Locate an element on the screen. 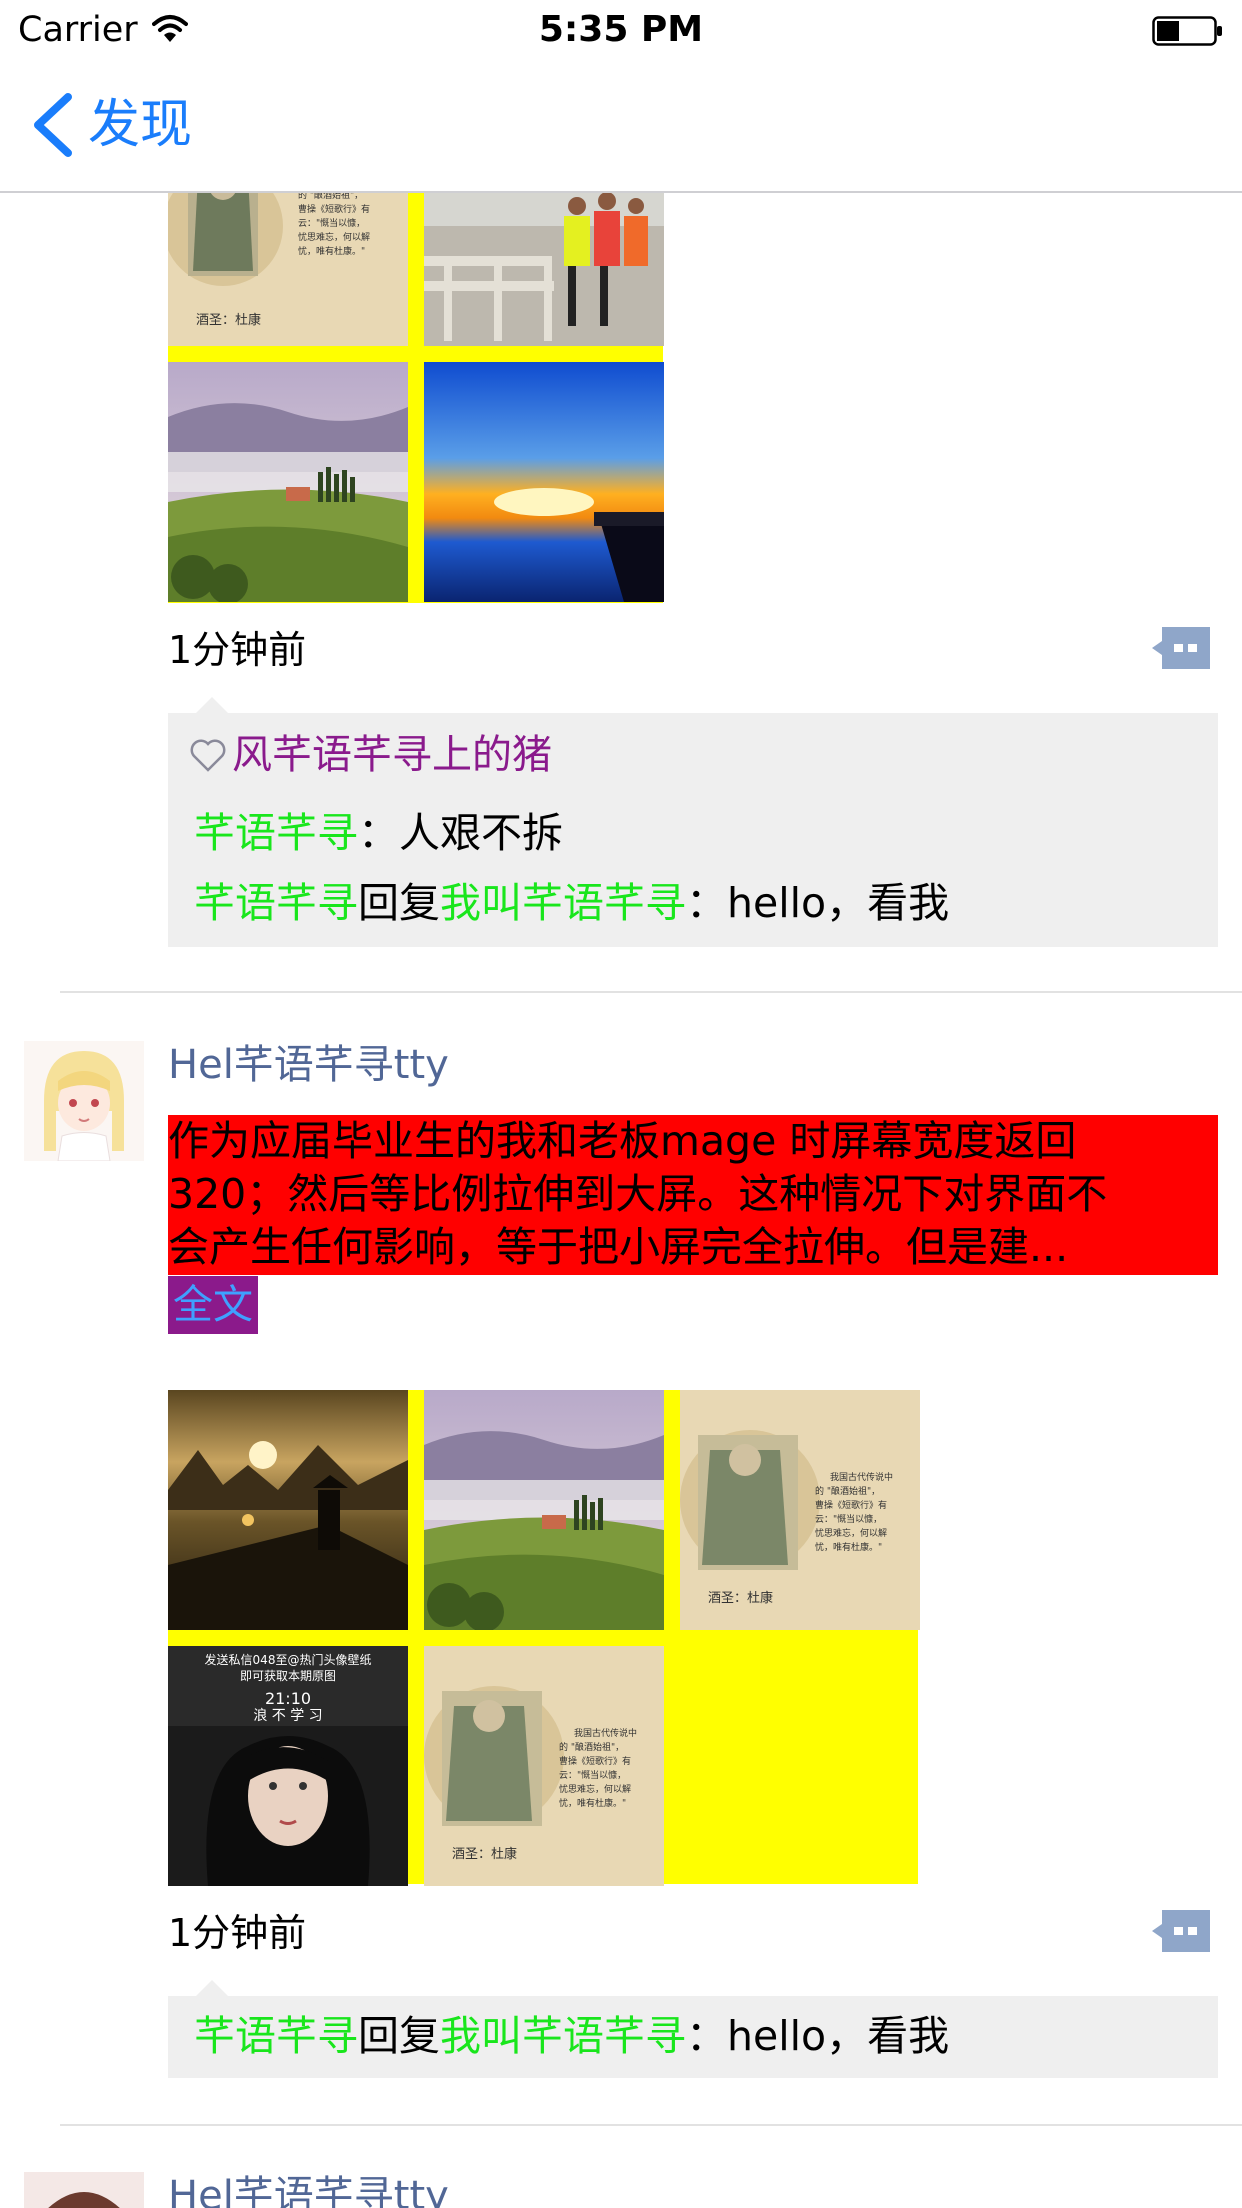 The height and width of the screenshot is (2208, 1242). svg-text: 发送私信048至@热门头像壁纸 is located at coordinates (288, 1659).